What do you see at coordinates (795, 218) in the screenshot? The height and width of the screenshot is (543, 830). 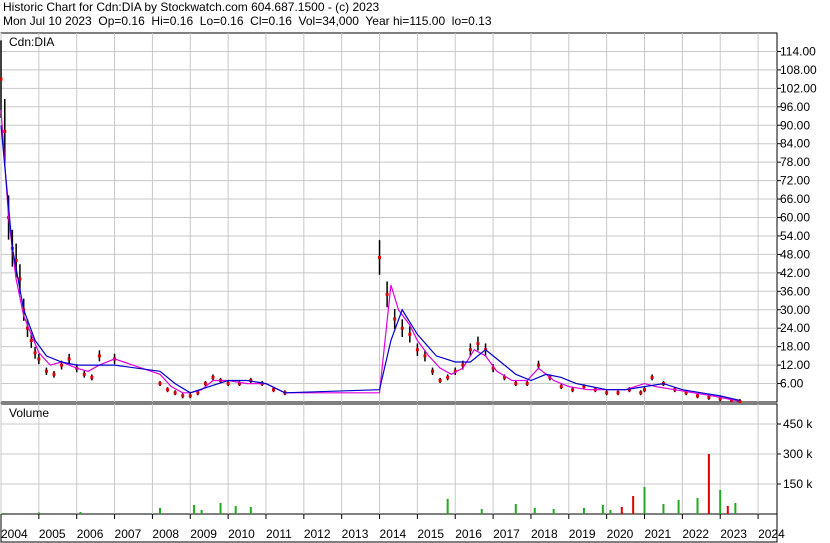 I see `price-tick-label: 60.00` at bounding box center [795, 218].